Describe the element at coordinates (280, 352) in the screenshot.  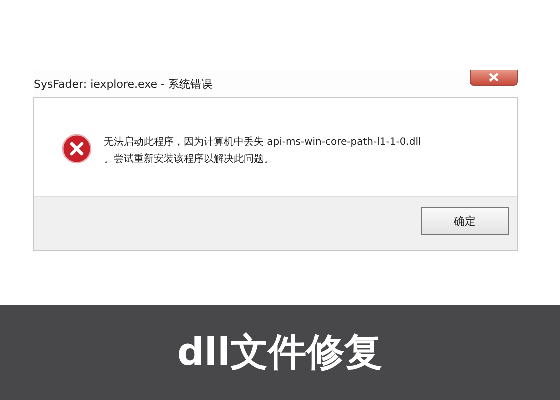
I see `caption-text: dll文件修复` at that location.